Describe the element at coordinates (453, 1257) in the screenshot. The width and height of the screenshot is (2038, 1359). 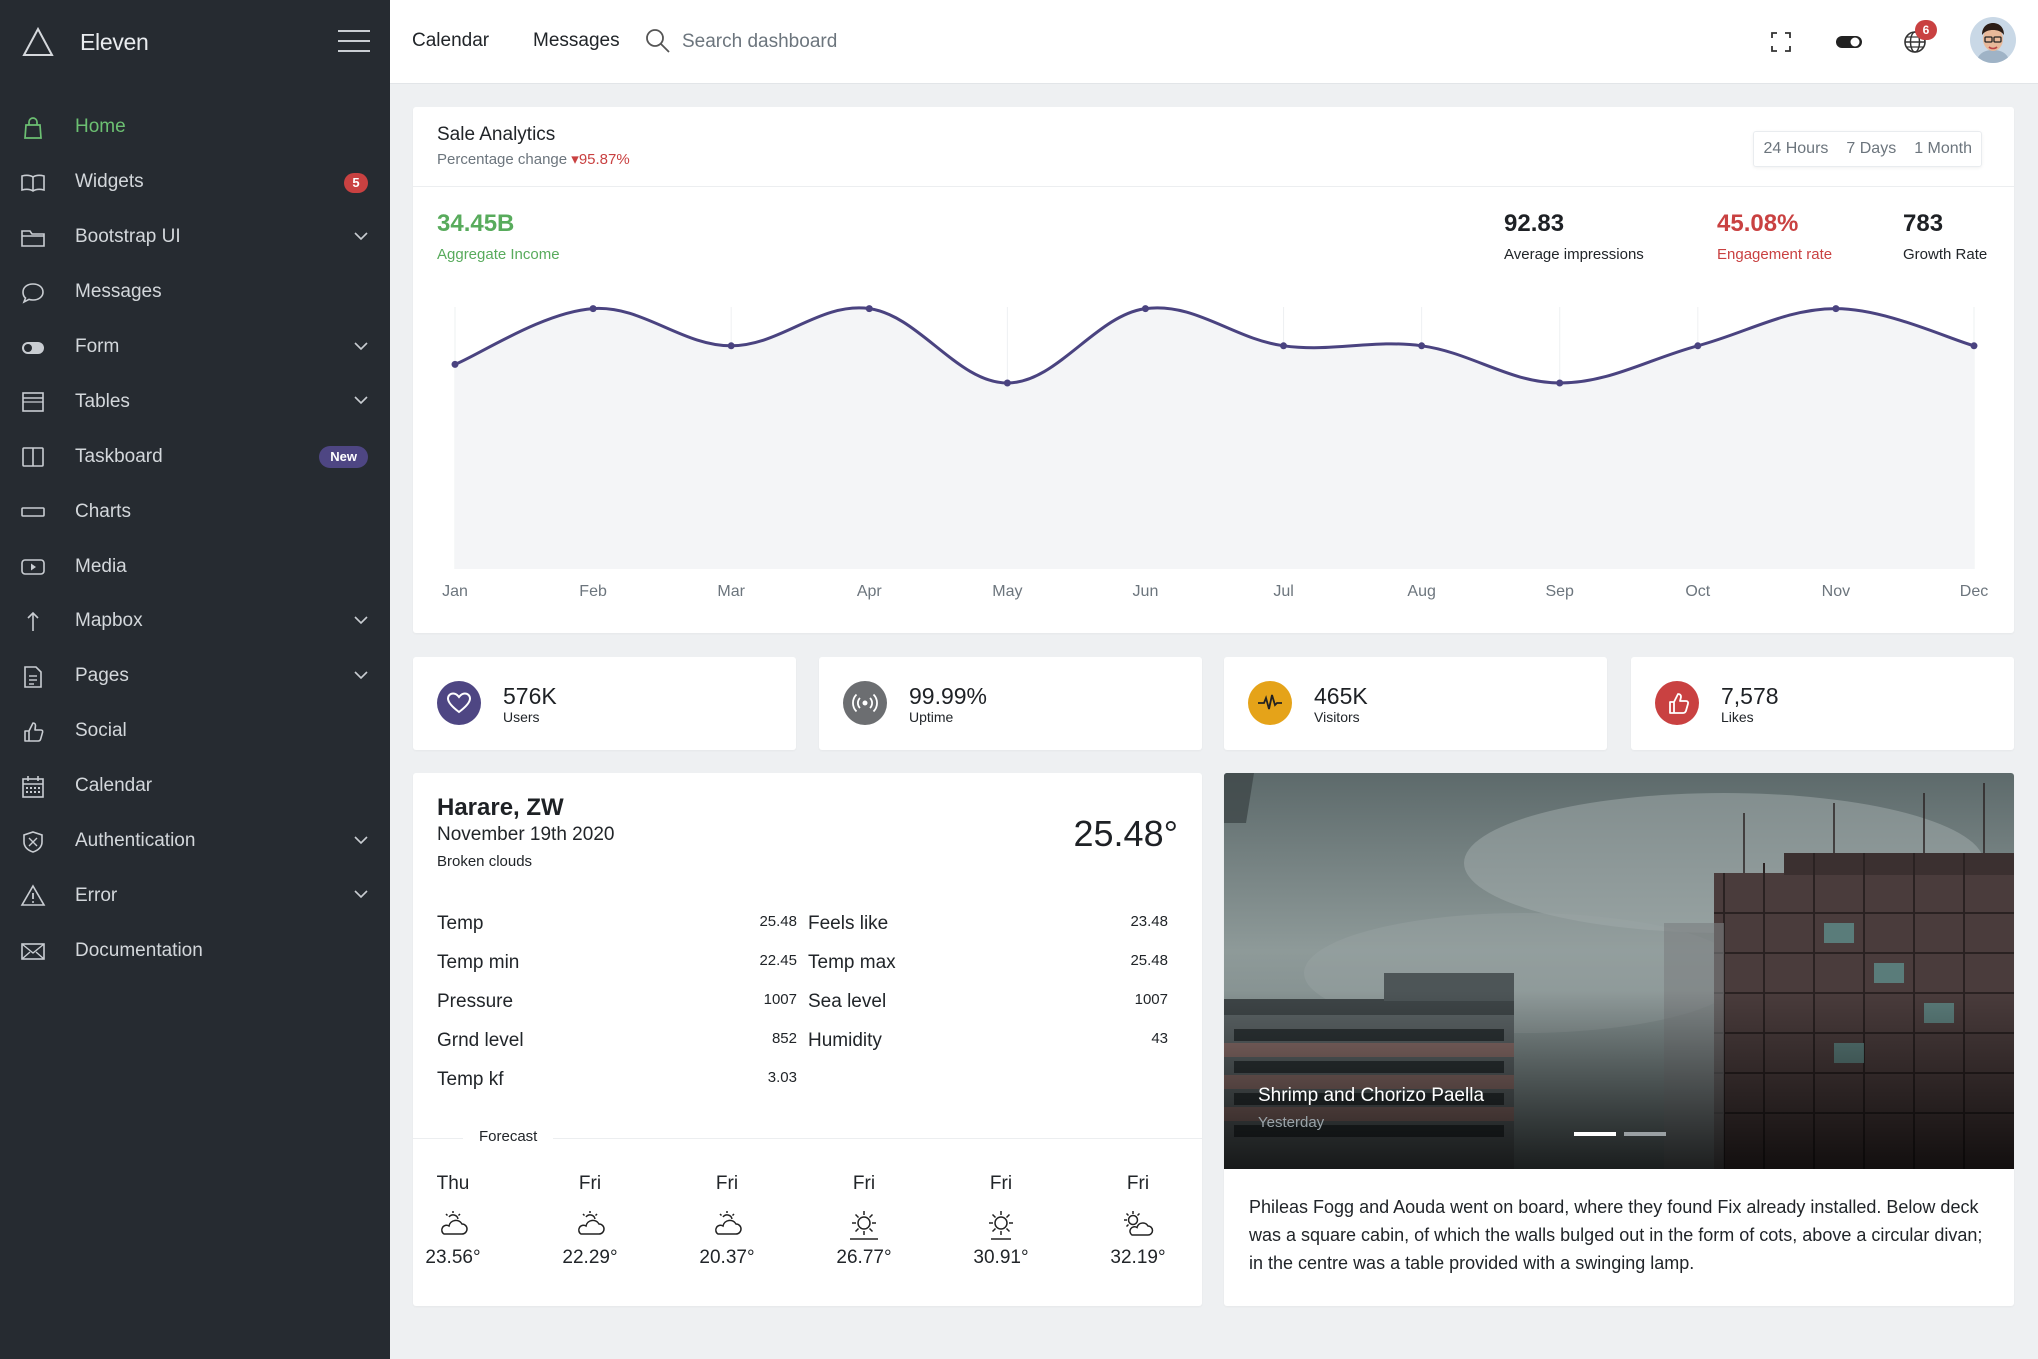
I see `forecast-temp: 23.56°` at that location.